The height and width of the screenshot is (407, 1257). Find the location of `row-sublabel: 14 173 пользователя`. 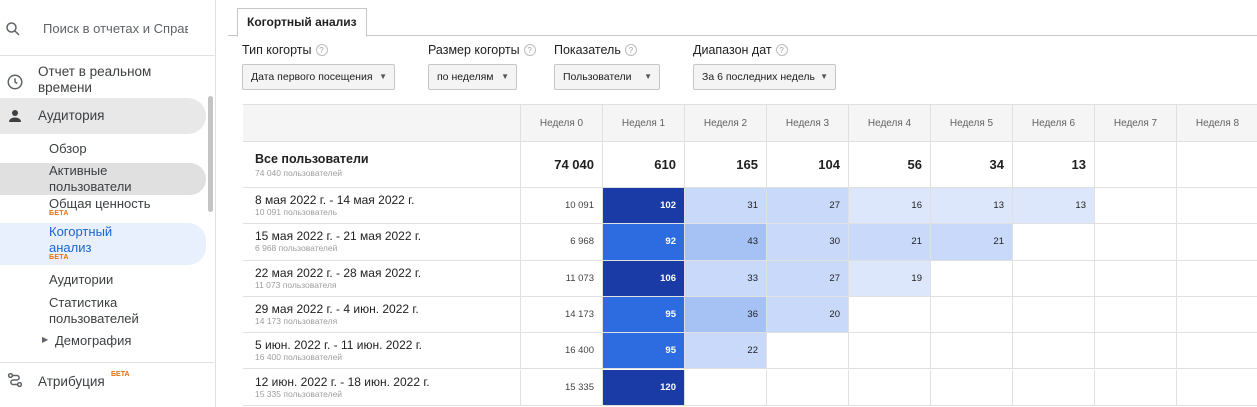

row-sublabel: 14 173 пользователя is located at coordinates (296, 320).